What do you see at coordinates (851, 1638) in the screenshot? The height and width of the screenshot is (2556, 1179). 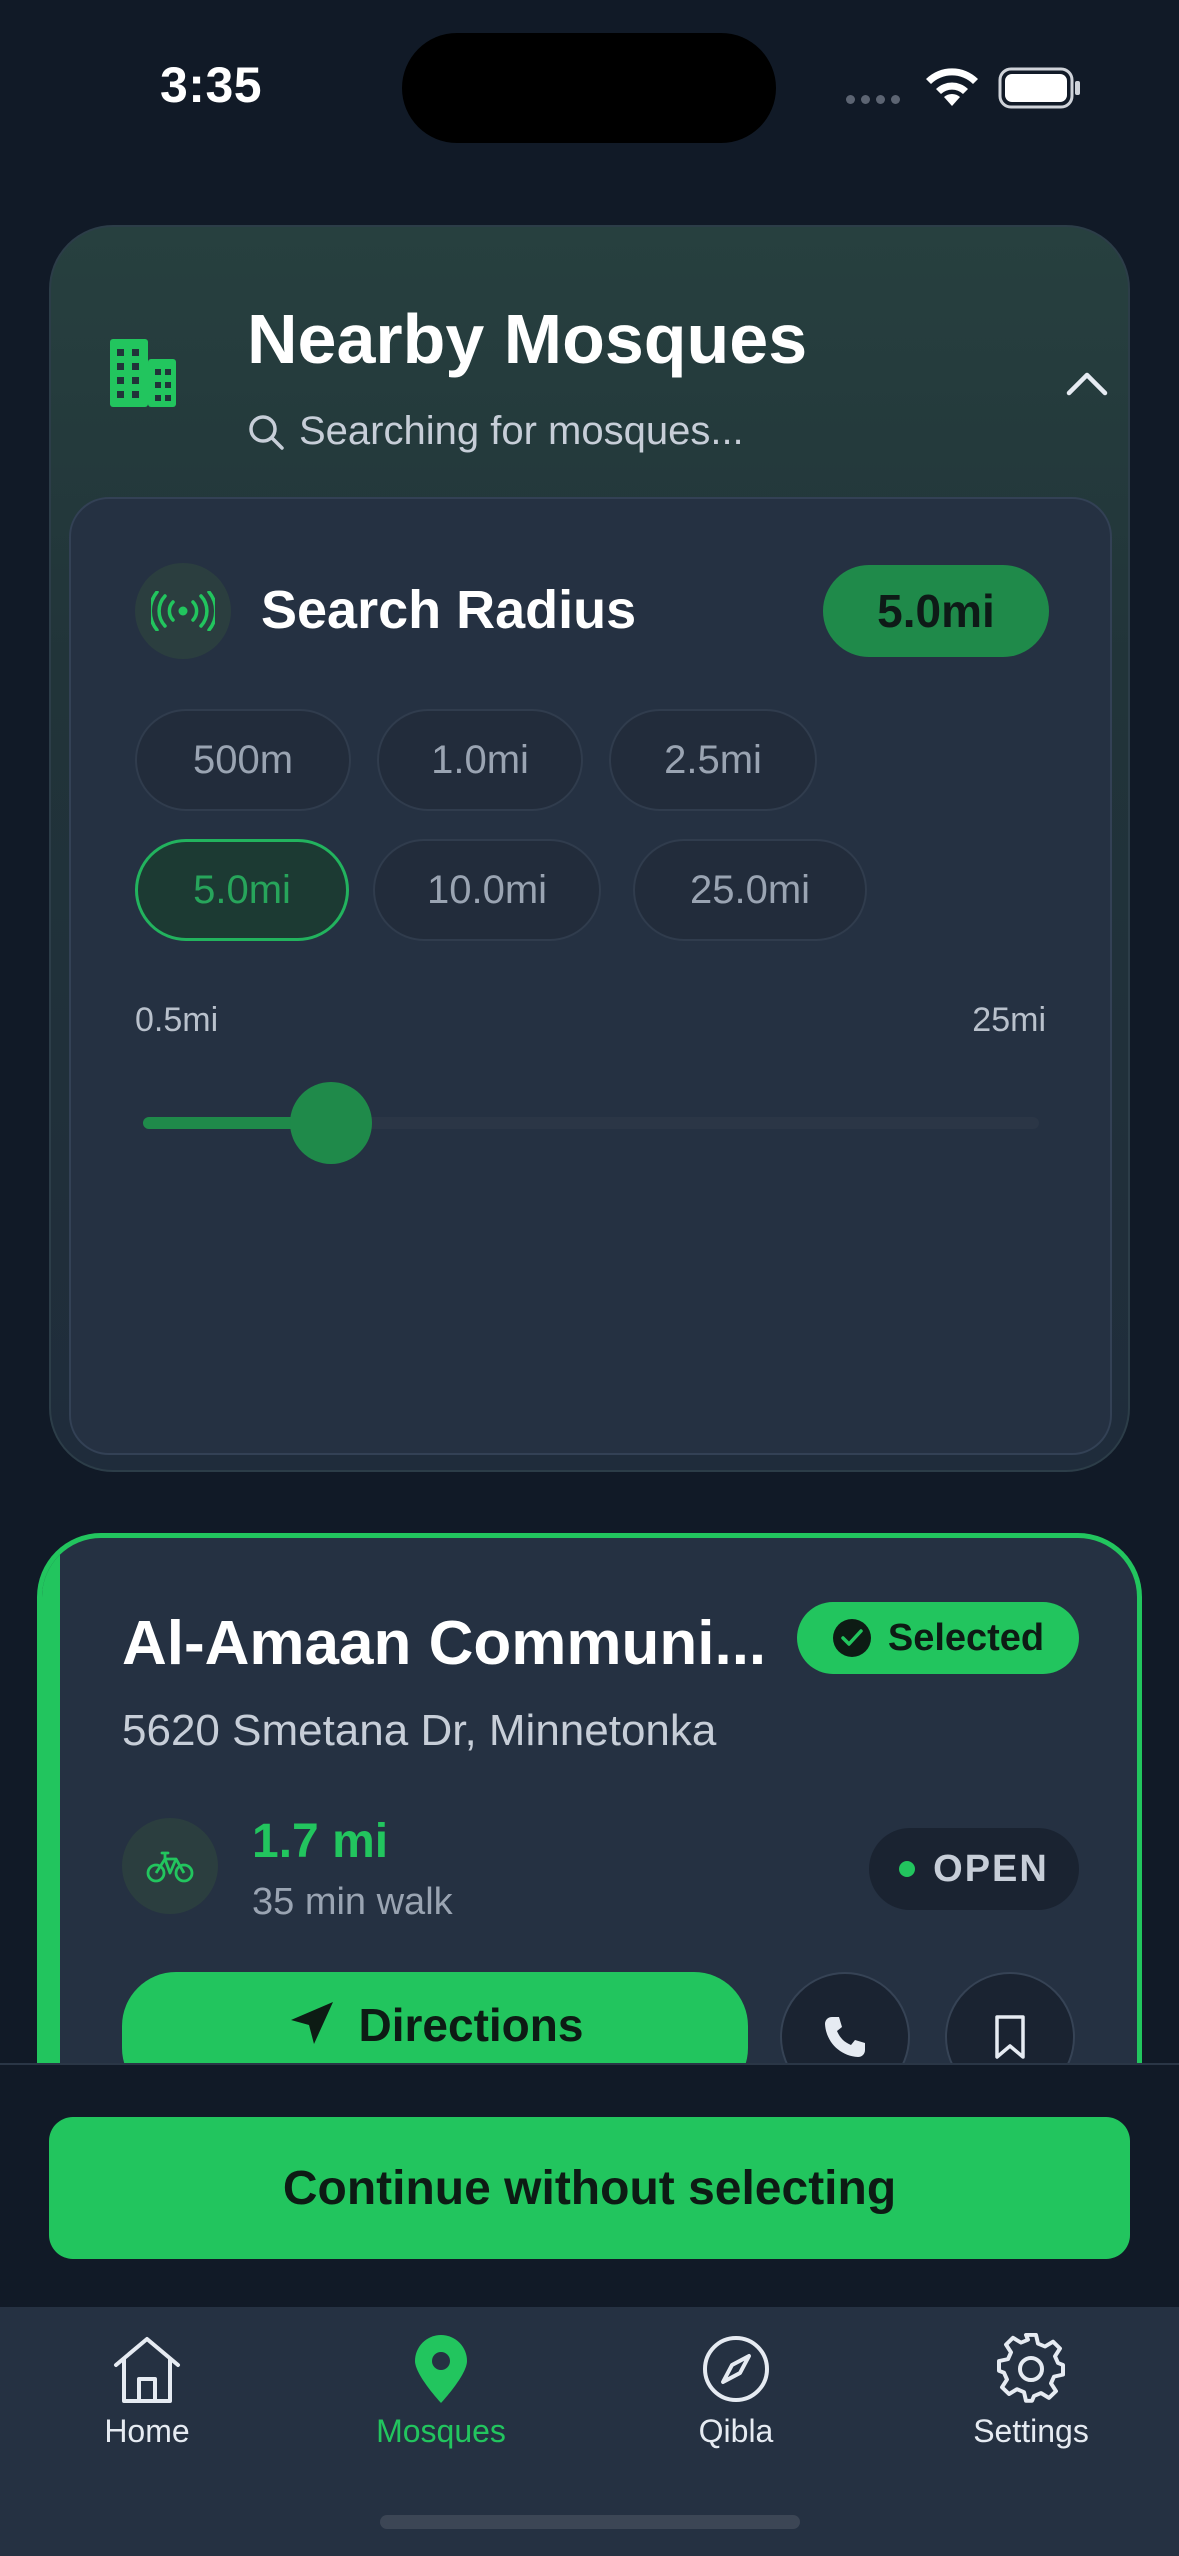 I see `check-circle-icon` at bounding box center [851, 1638].